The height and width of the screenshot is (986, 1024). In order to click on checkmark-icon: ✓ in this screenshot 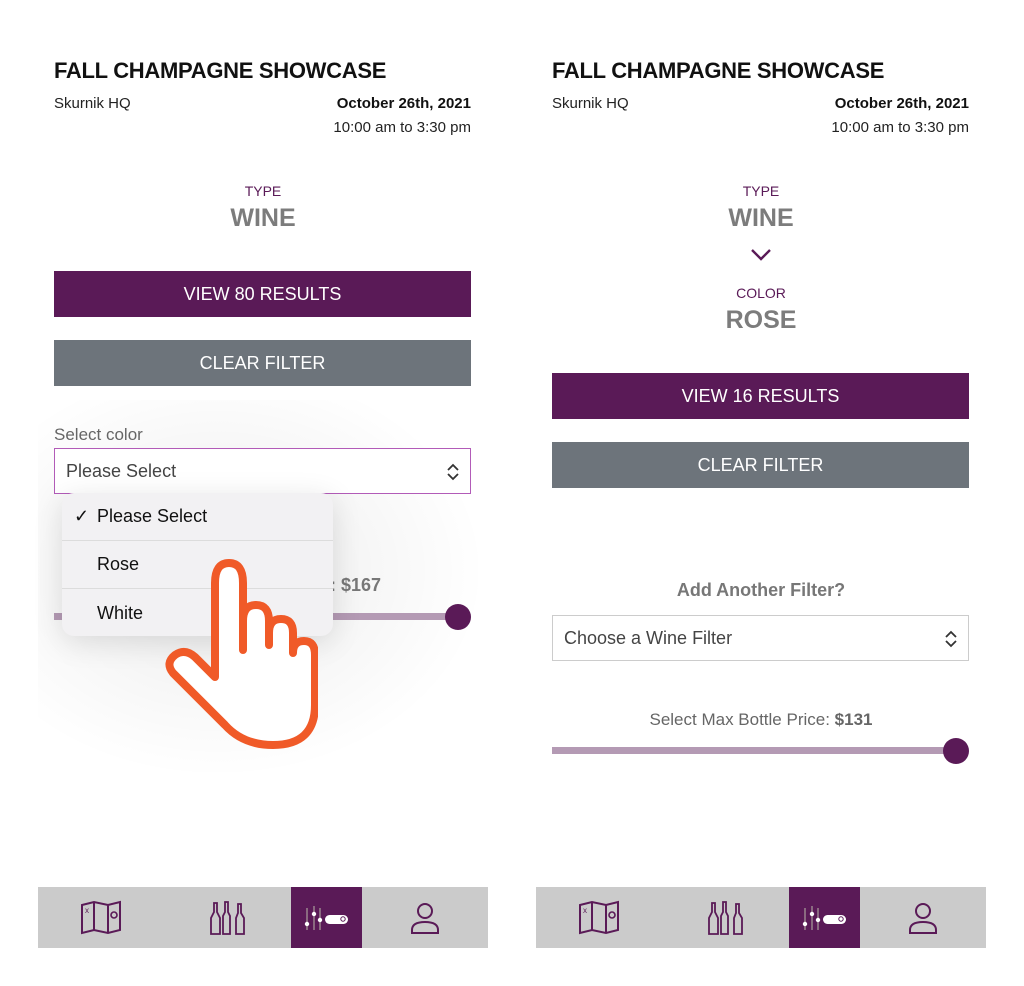, I will do `click(82, 516)`.